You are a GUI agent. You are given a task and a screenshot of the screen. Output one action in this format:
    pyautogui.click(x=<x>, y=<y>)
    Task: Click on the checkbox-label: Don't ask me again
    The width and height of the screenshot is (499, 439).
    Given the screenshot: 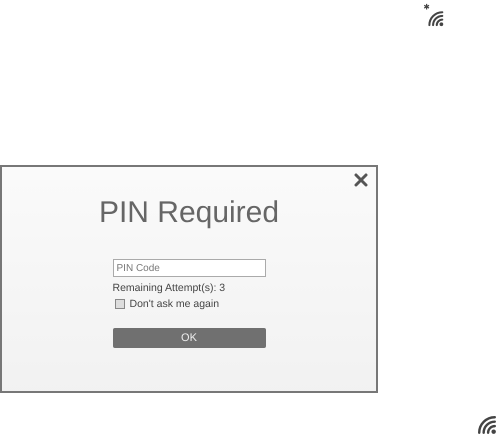 What is the action you would take?
    pyautogui.click(x=175, y=304)
    